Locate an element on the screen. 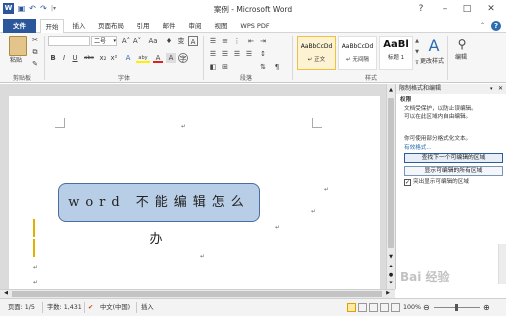 The image size is (506, 316). style-no-spacing: AaBbCcDd ↵ 无间隔 is located at coordinates (357, 53).